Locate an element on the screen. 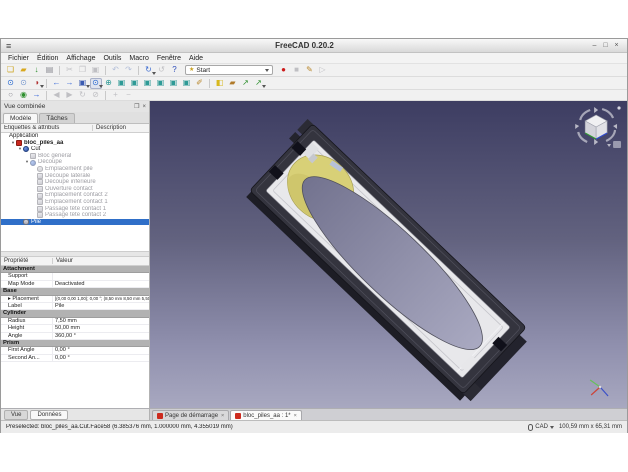 The width and height of the screenshot is (628, 472). tree-item-decoupe: ▾ Découpe is located at coordinates (75, 162).